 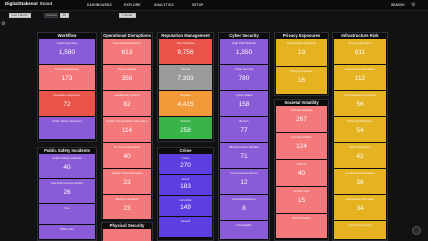 I want to click on tile-hostile-topic: Hostile Topic 15, so click(x=301, y=200).